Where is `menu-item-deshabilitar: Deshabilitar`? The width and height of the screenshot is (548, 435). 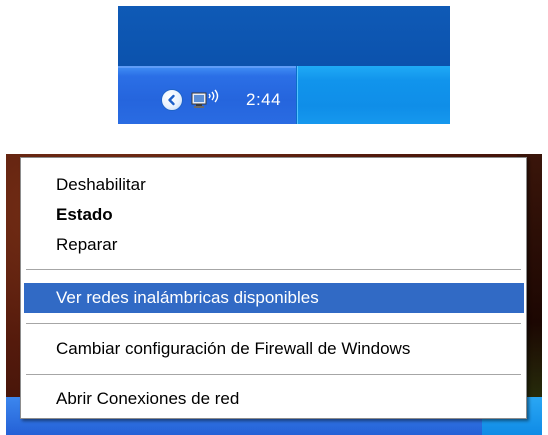 menu-item-deshabilitar: Deshabilitar is located at coordinates (274, 185).